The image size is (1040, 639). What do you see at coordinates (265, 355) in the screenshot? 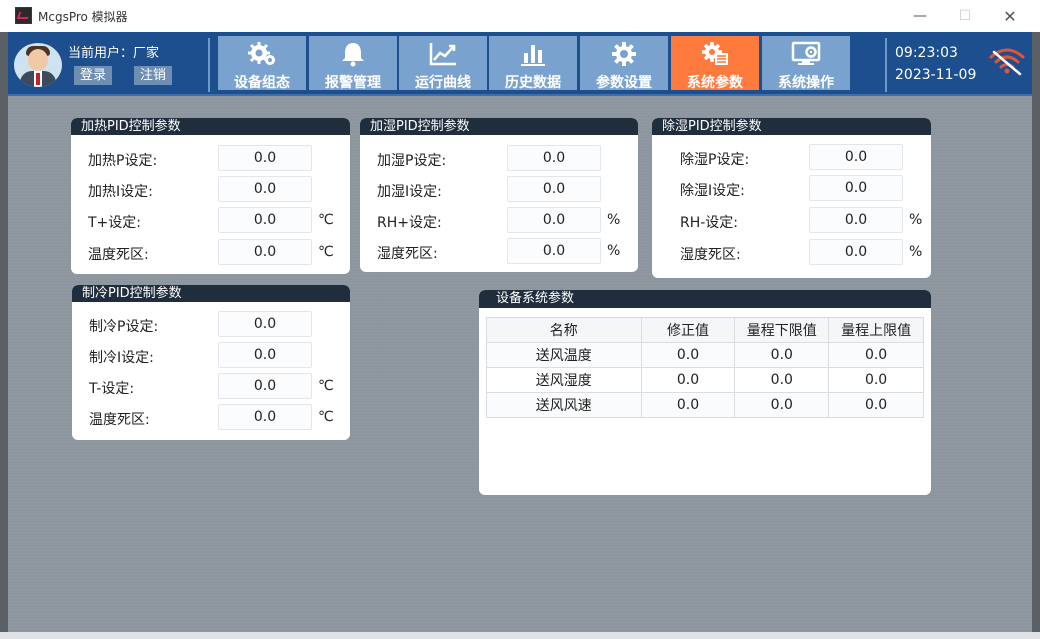
I see `cool-i-input: 0.0` at bounding box center [265, 355].